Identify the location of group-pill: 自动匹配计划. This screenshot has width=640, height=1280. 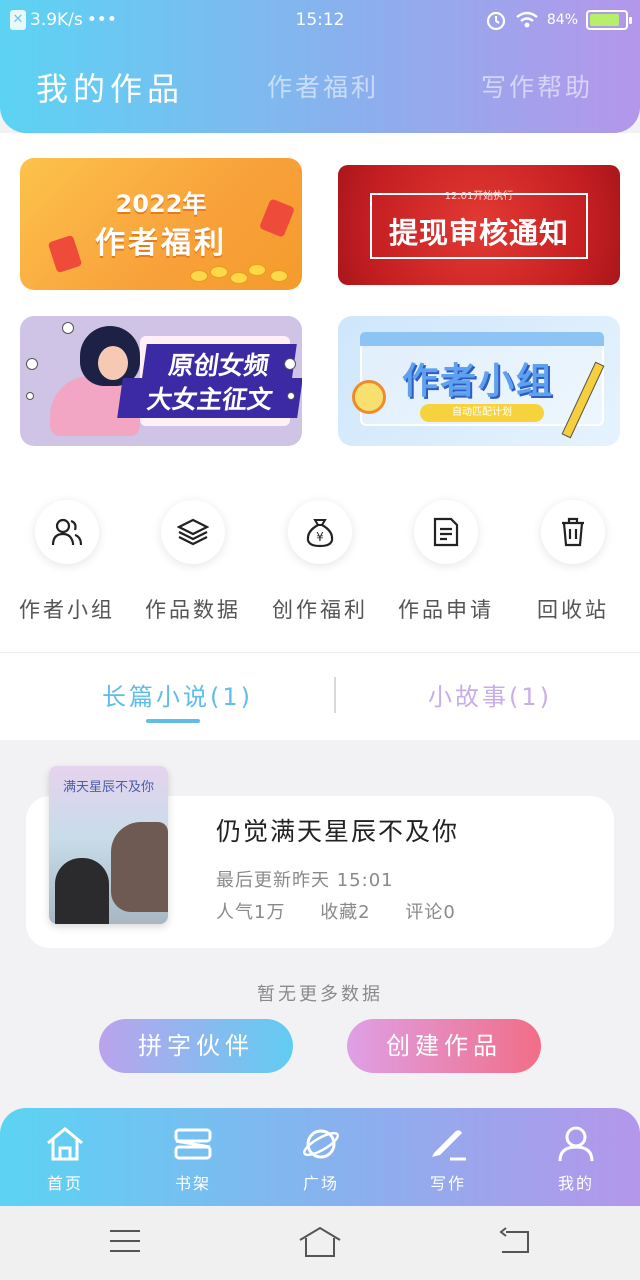
(482, 413).